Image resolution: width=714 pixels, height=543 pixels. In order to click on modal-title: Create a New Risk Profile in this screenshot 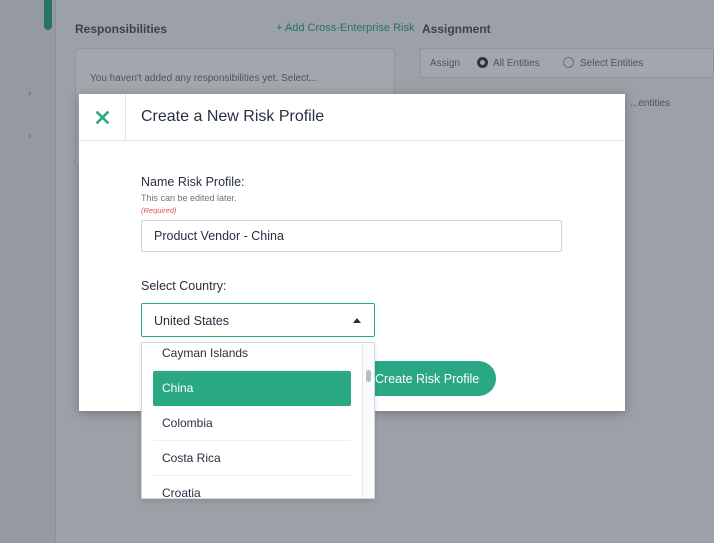, I will do `click(233, 116)`.